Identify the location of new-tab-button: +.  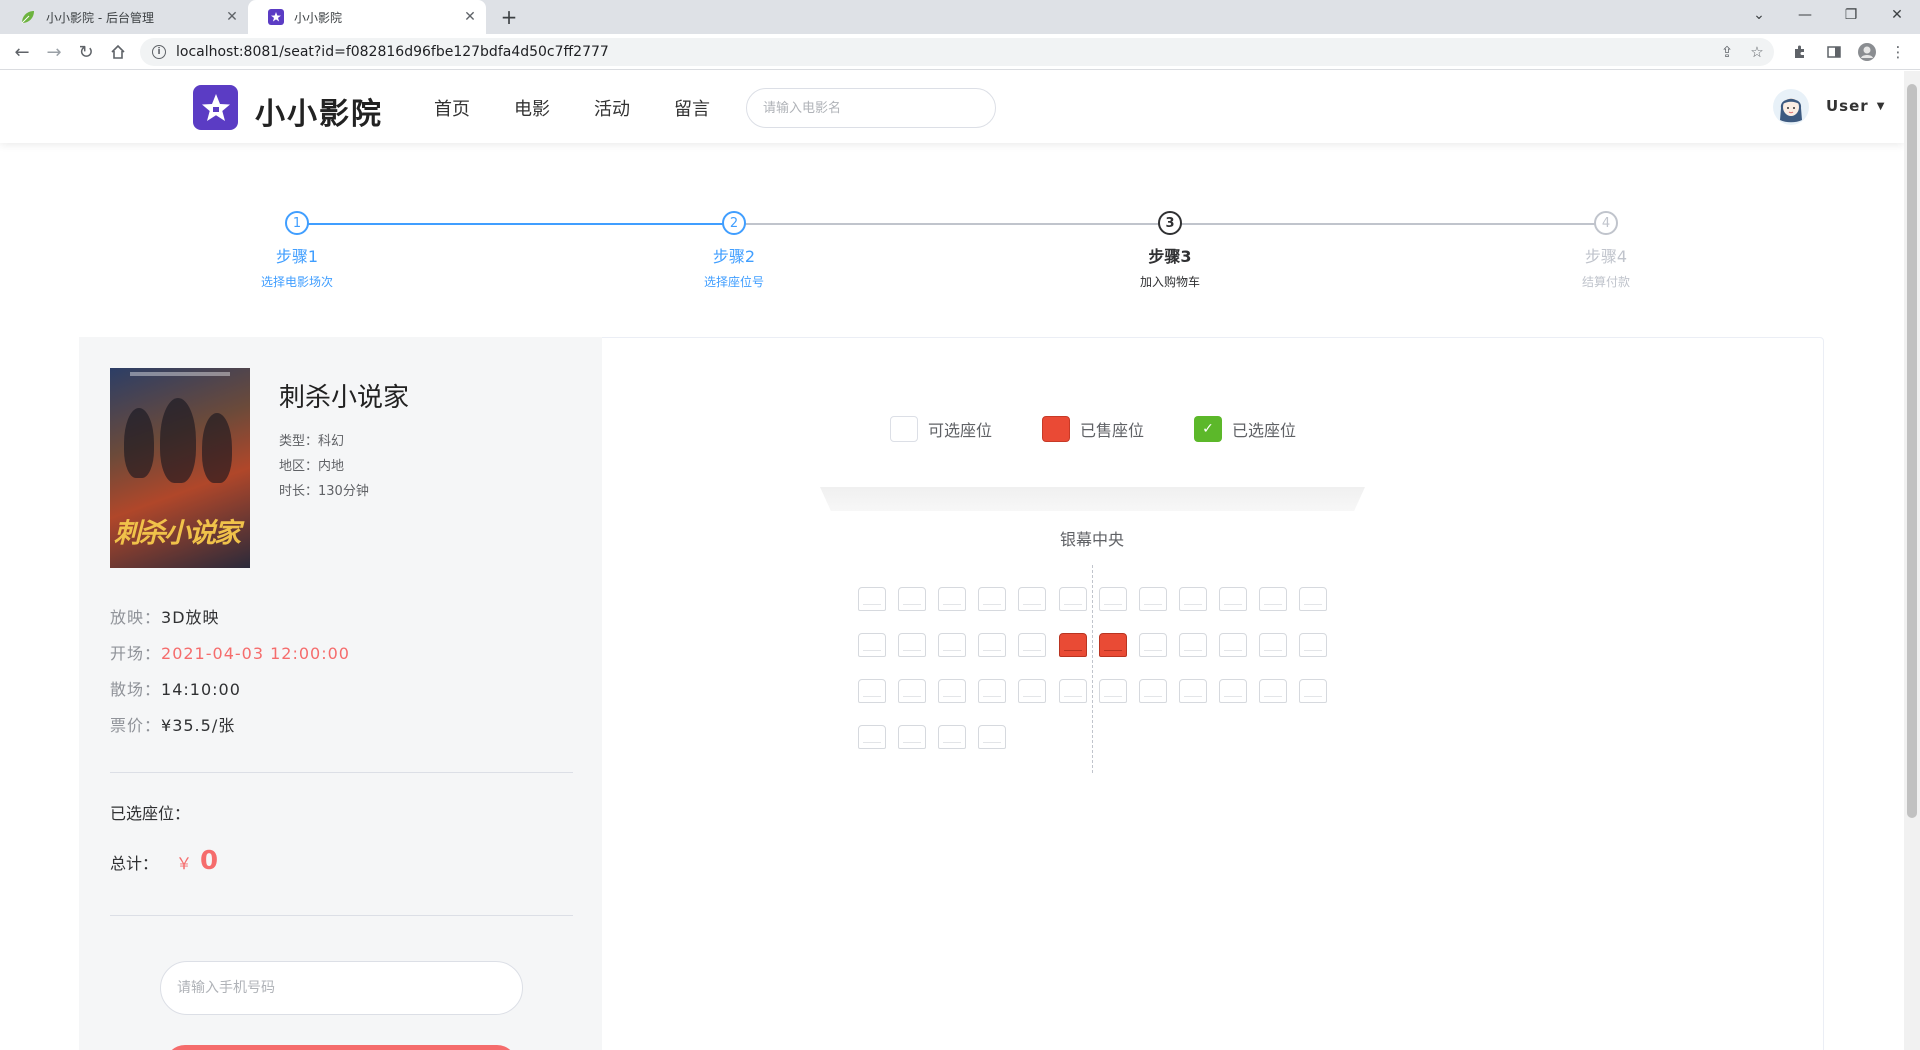
(509, 17).